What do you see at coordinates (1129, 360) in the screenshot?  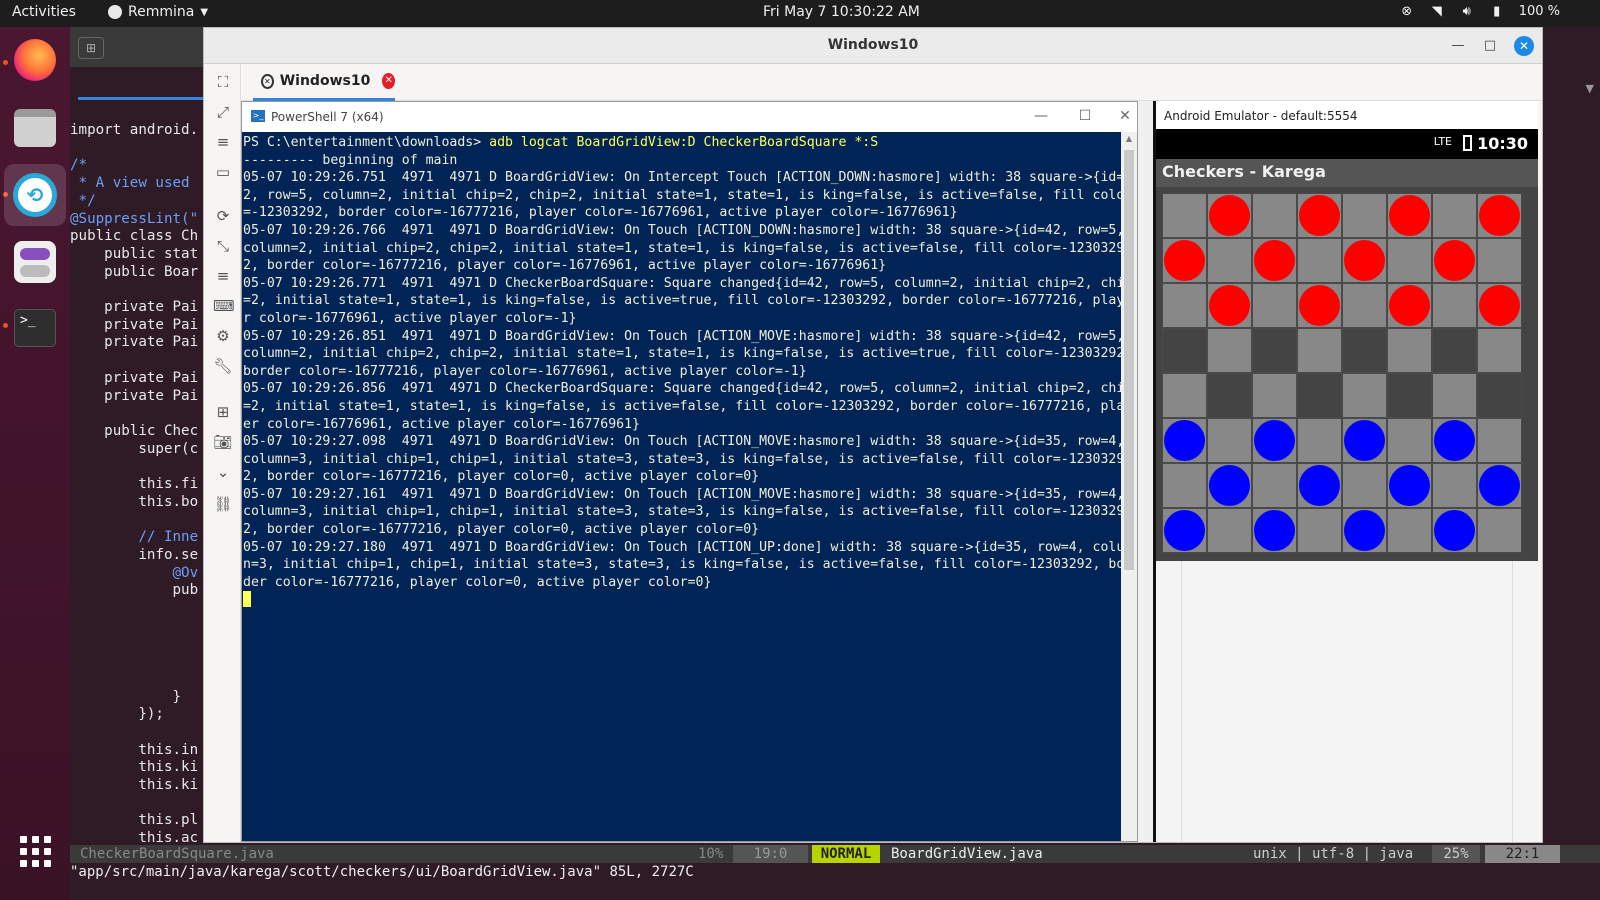 I see `scrollbar-thumb` at bounding box center [1129, 360].